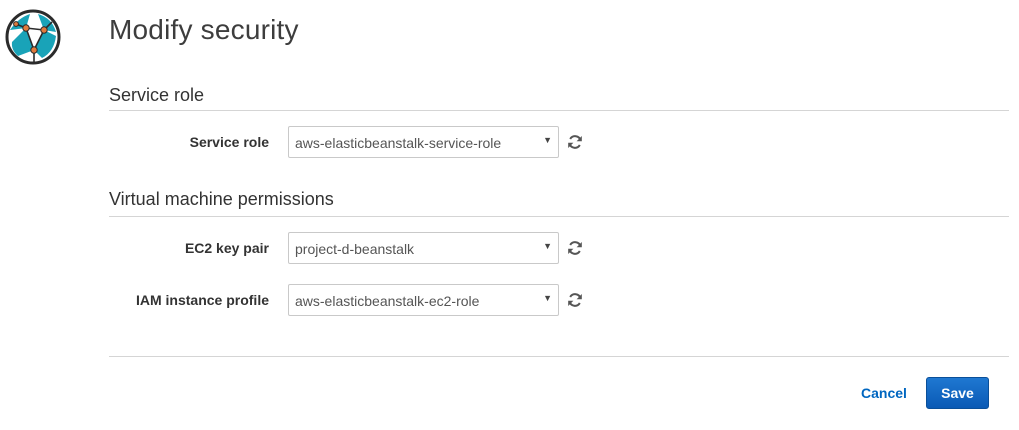 This screenshot has width=1019, height=430. I want to click on ec2-key-pair-row: EC2 key pair project-d-beanstalk ▼, so click(509, 248).